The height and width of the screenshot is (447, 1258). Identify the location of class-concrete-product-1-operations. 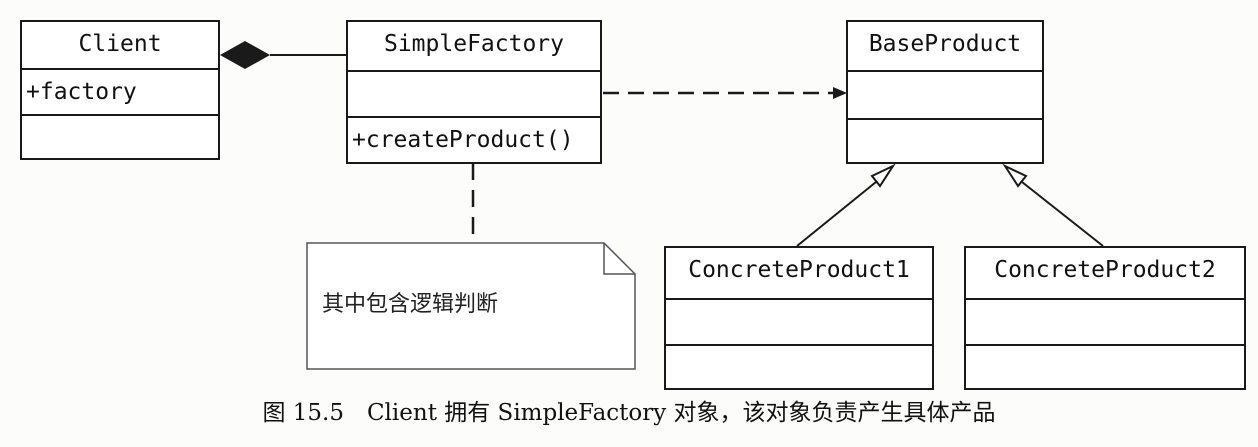
(799, 367).